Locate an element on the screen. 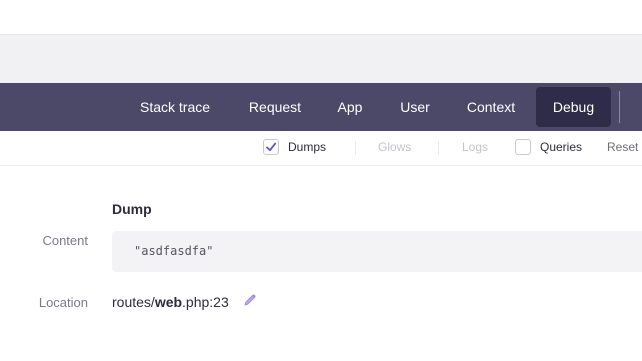  tab-user: User is located at coordinates (415, 107).